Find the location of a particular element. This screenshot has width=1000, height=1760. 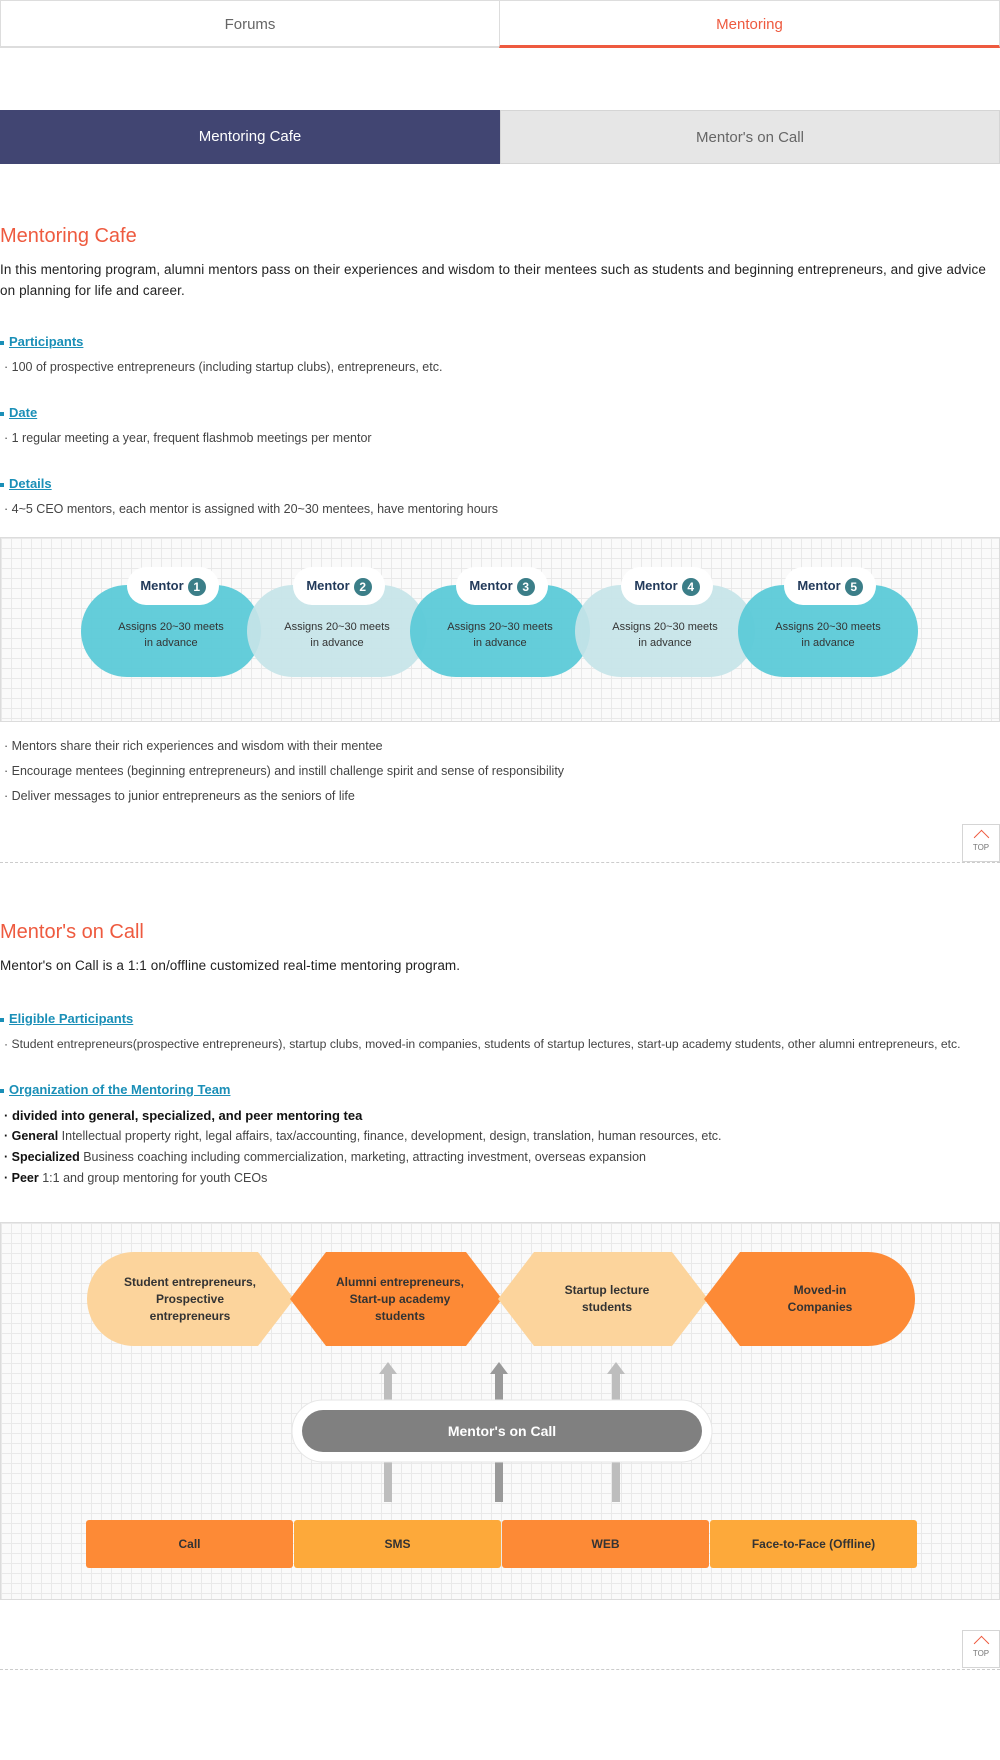

center-pill-label: Mentor's on Call is located at coordinates (502, 1431).